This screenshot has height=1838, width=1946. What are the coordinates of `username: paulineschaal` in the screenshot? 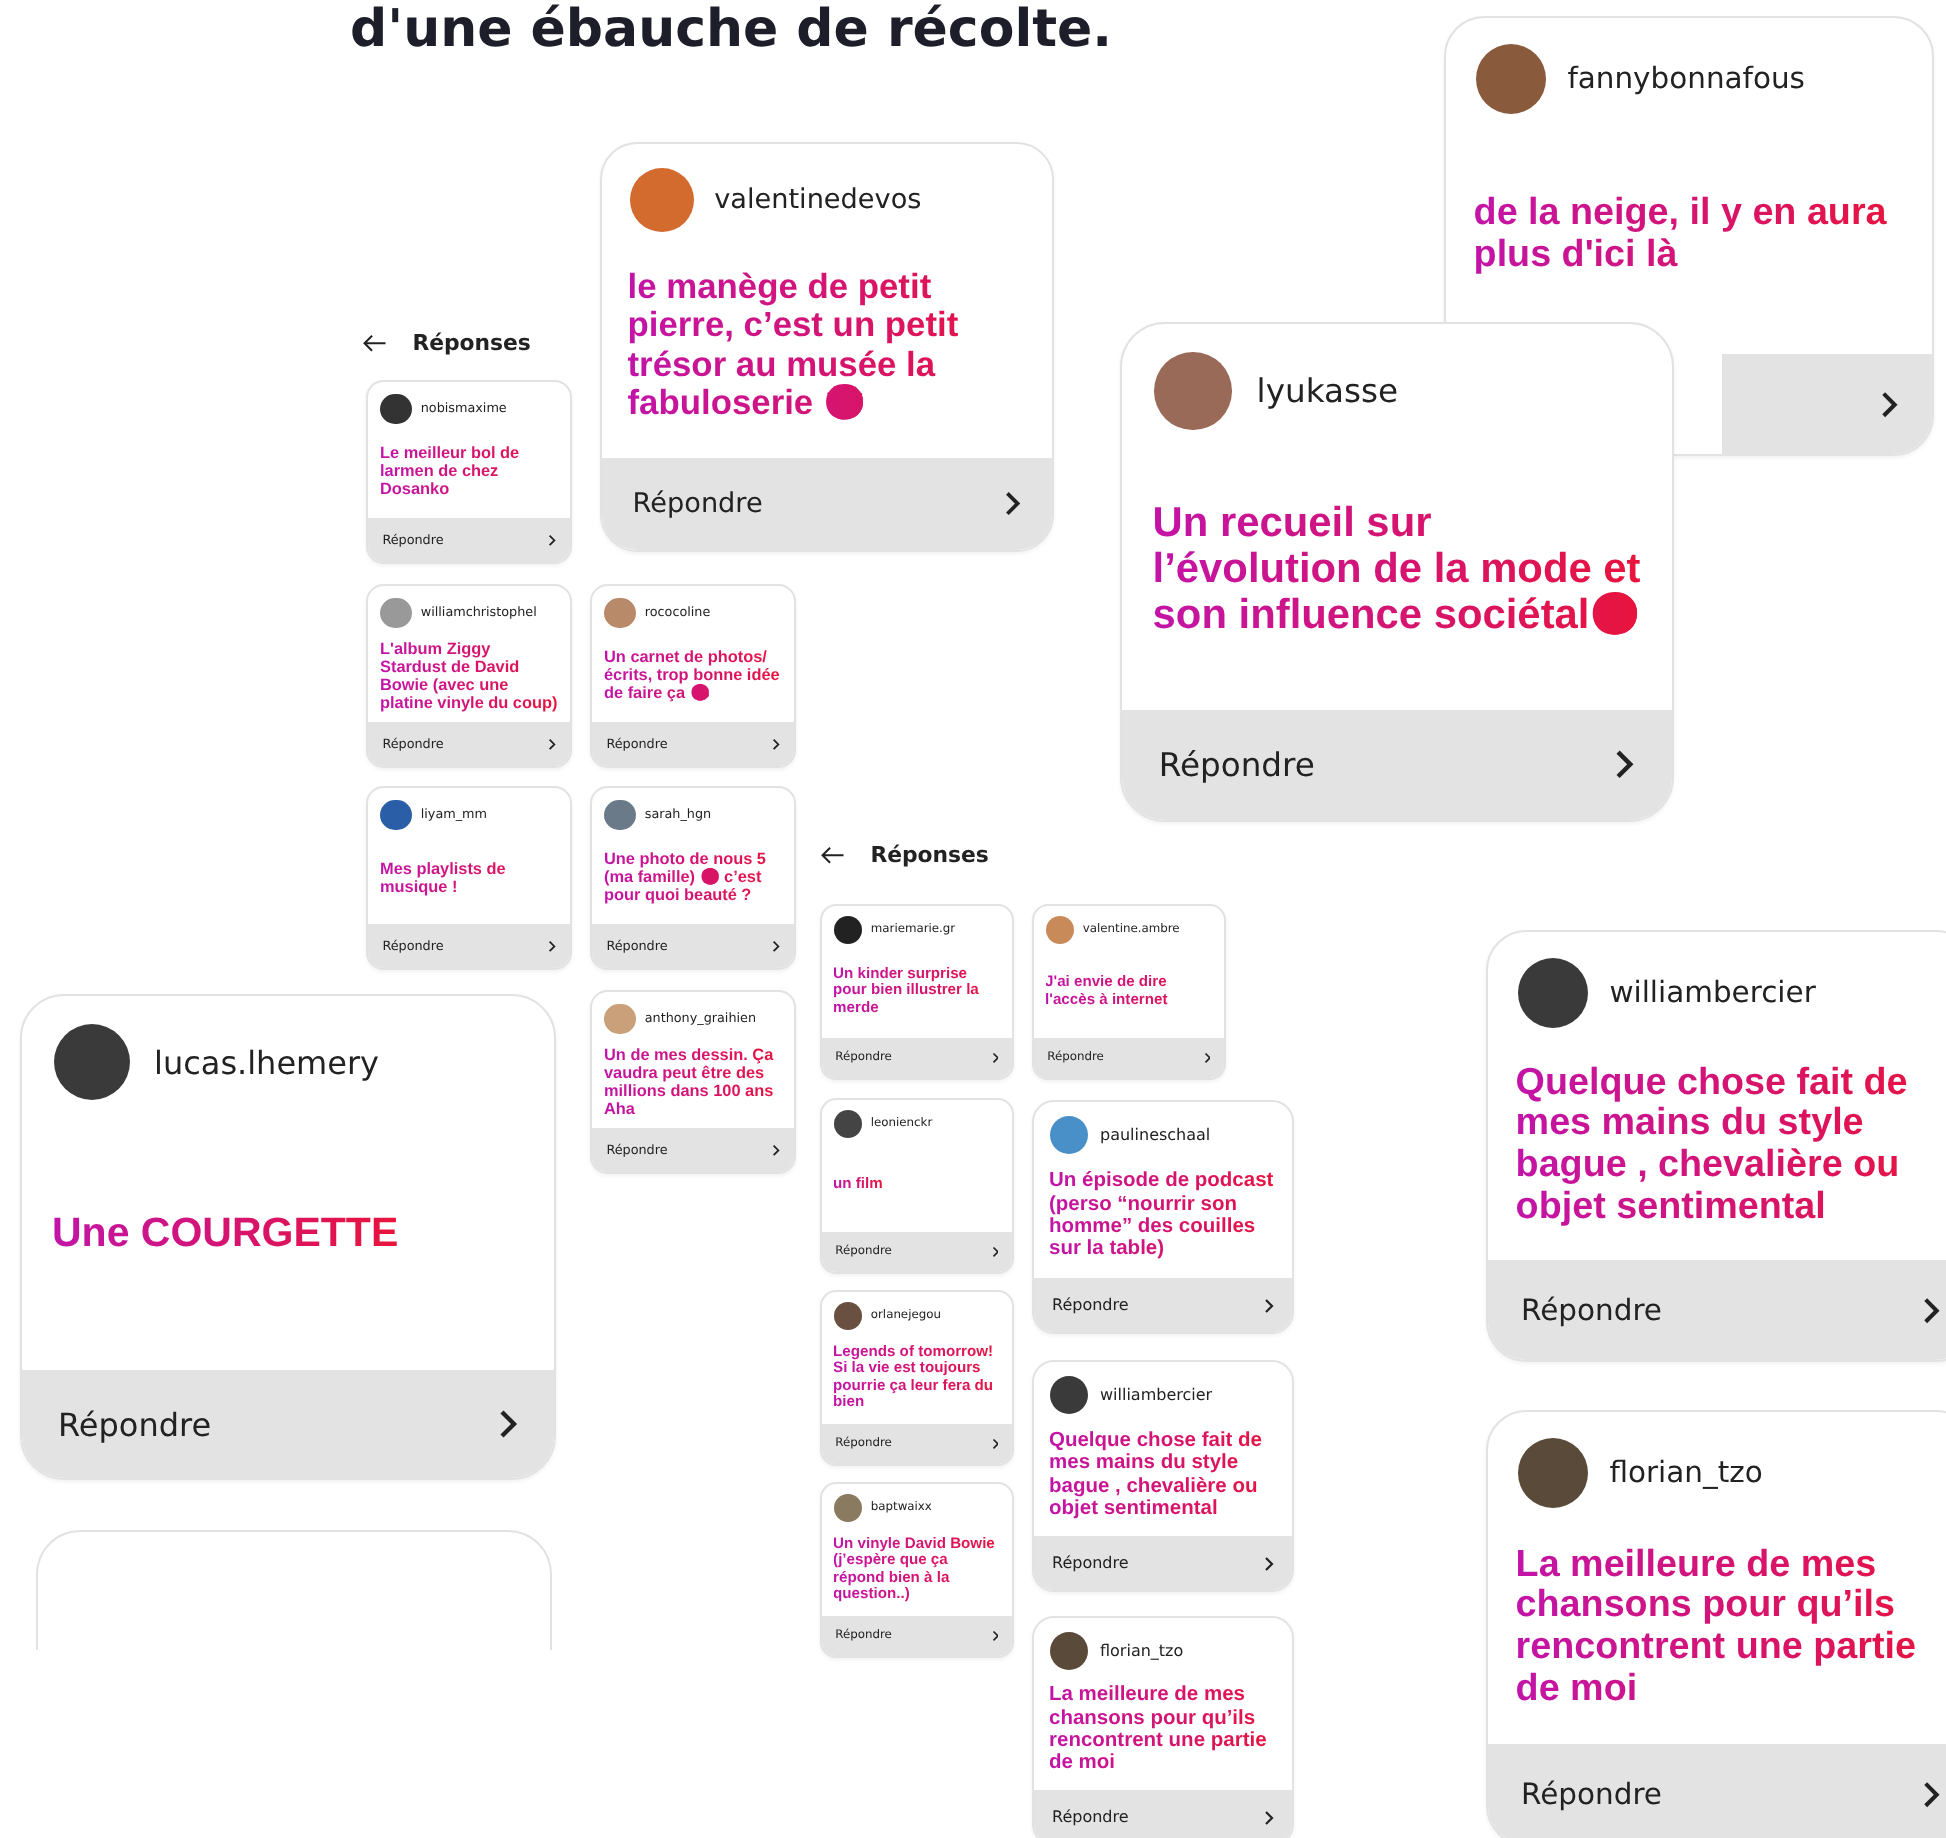 It's located at (1155, 1135).